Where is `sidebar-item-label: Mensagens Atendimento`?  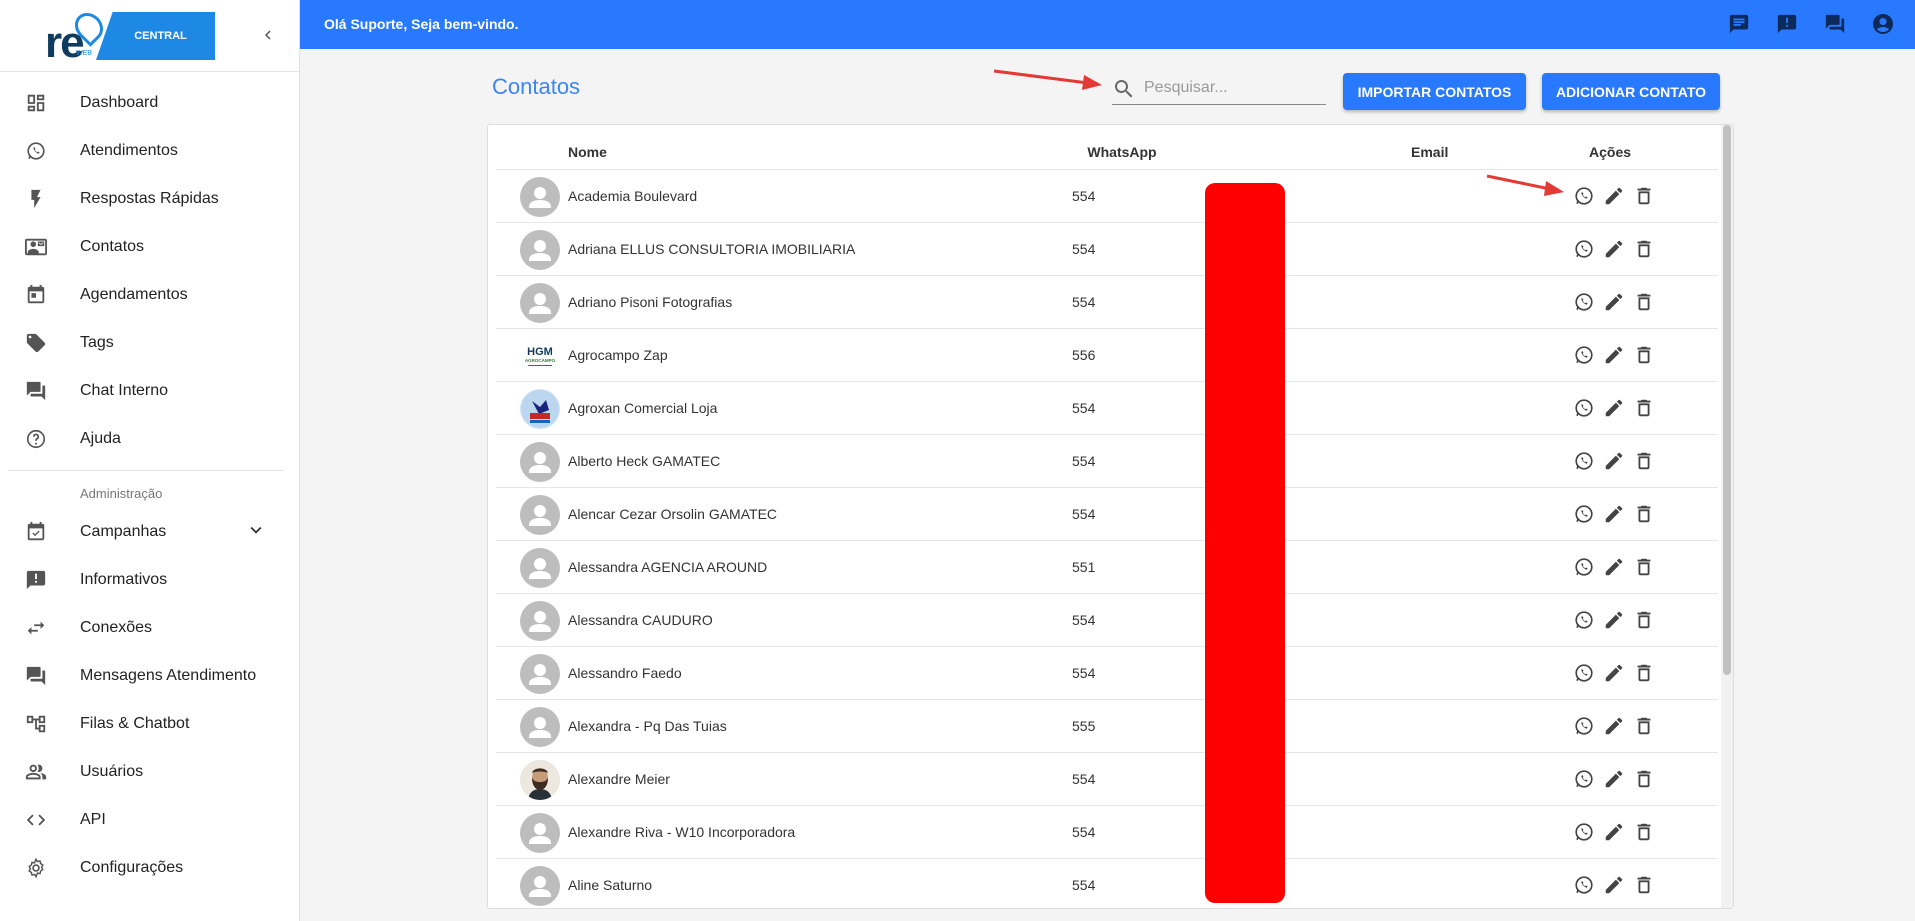 sidebar-item-label: Mensagens Atendimento is located at coordinates (168, 675).